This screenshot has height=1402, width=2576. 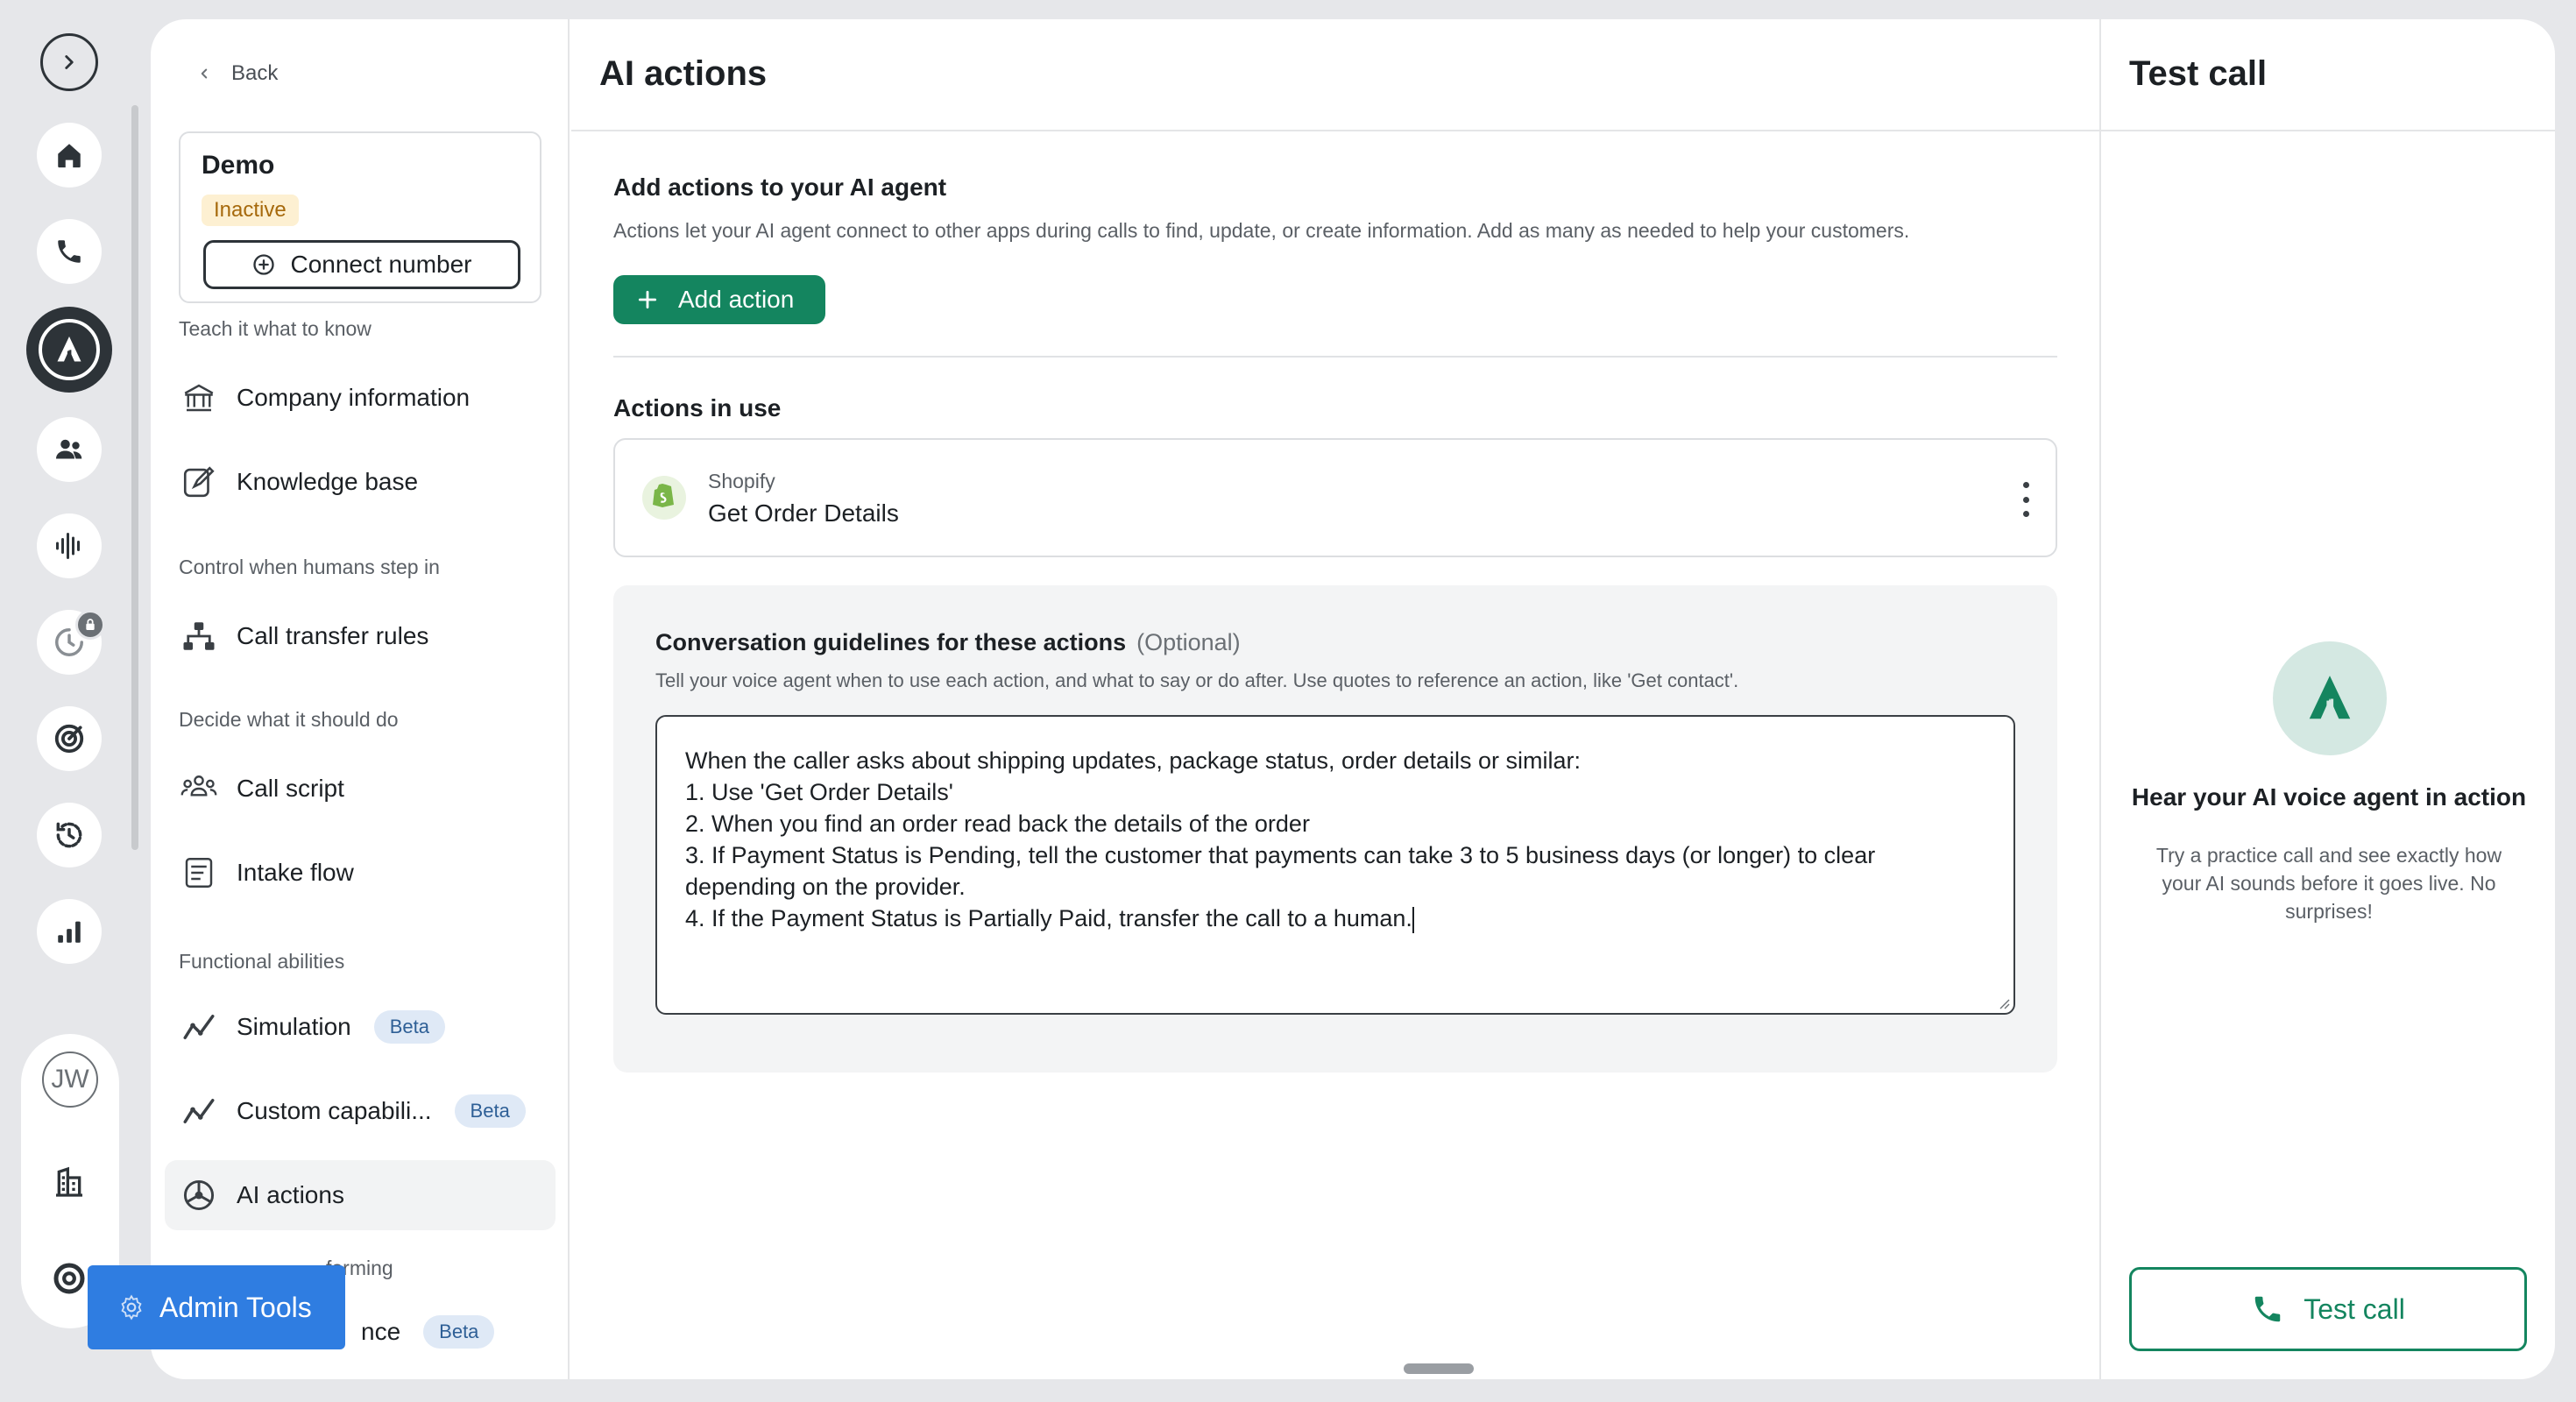 What do you see at coordinates (683, 73) in the screenshot?
I see `page-title: AI actions` at bounding box center [683, 73].